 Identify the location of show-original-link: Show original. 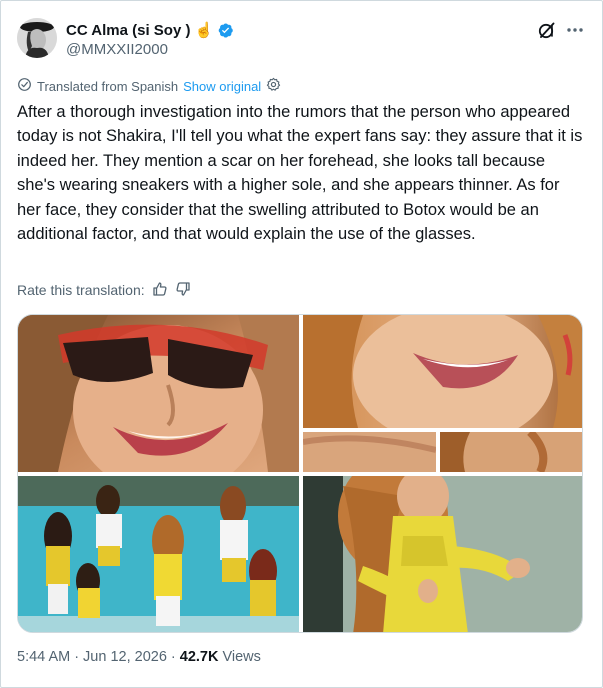
(222, 86).